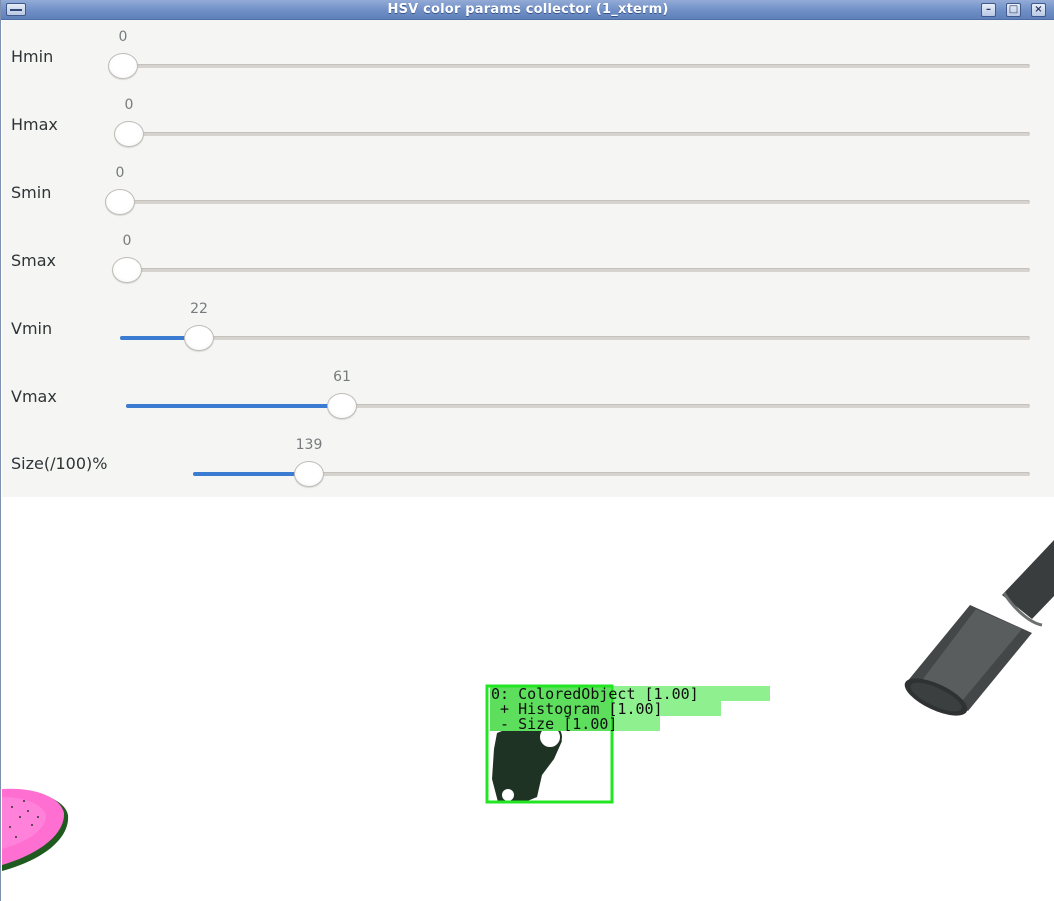  I want to click on slider-row-smax: Smax 0, so click(528, 258).